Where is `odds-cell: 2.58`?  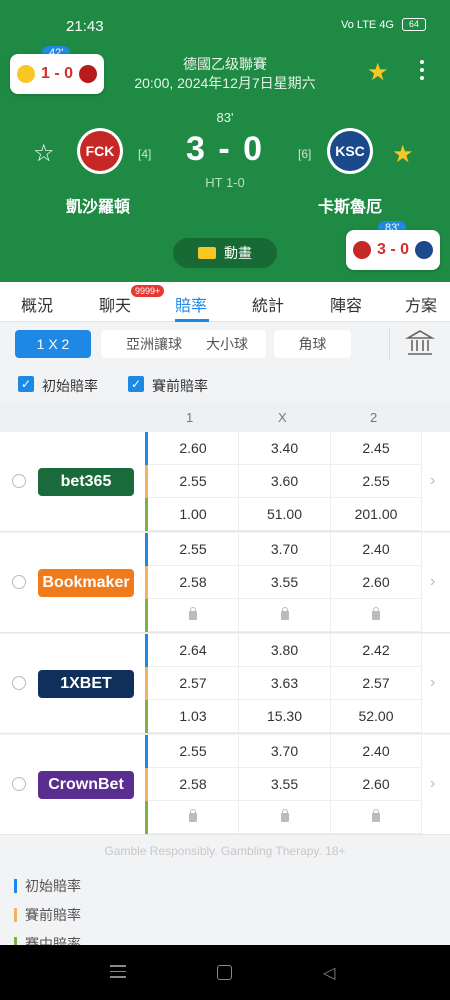 odds-cell: 2.58 is located at coordinates (193, 784).